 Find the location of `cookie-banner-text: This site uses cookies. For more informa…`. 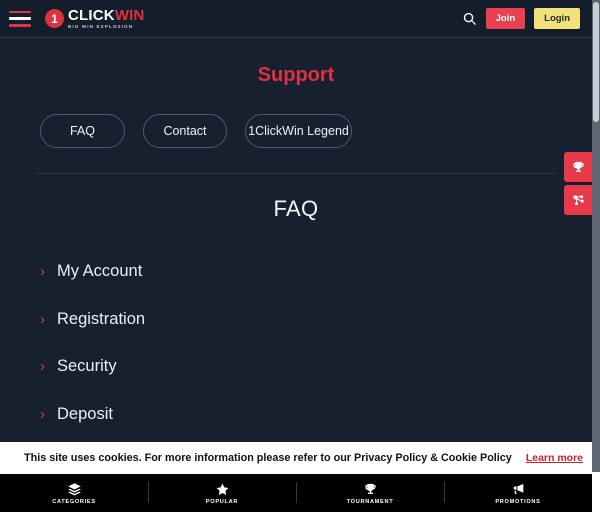

cookie-banner-text: This site uses cookies. For more informa… is located at coordinates (268, 458).